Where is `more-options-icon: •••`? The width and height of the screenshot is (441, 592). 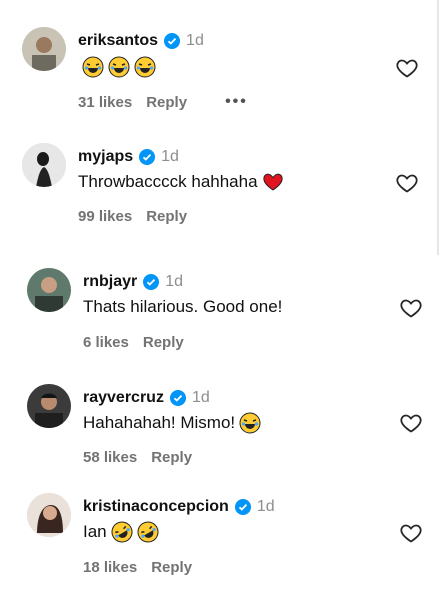
more-options-icon: ••• is located at coordinates (236, 102).